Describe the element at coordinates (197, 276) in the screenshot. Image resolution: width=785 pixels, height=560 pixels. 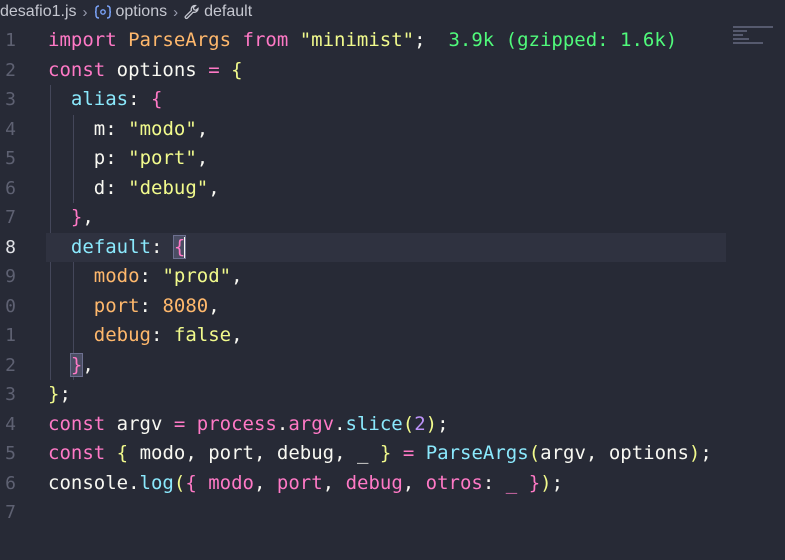
I see `token-string: "prod"` at that location.